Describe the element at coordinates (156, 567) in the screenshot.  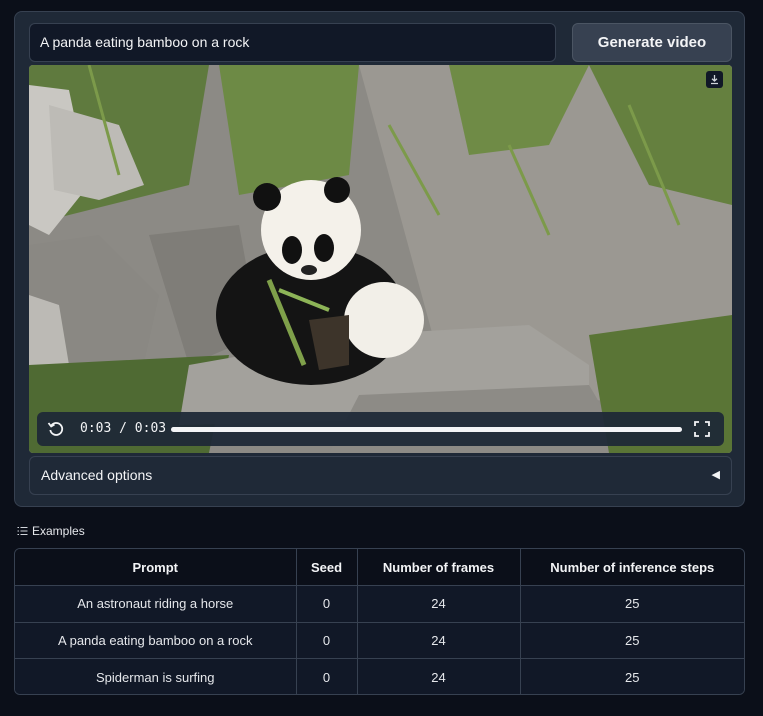
I see `column-header-prompt: Prompt` at that location.